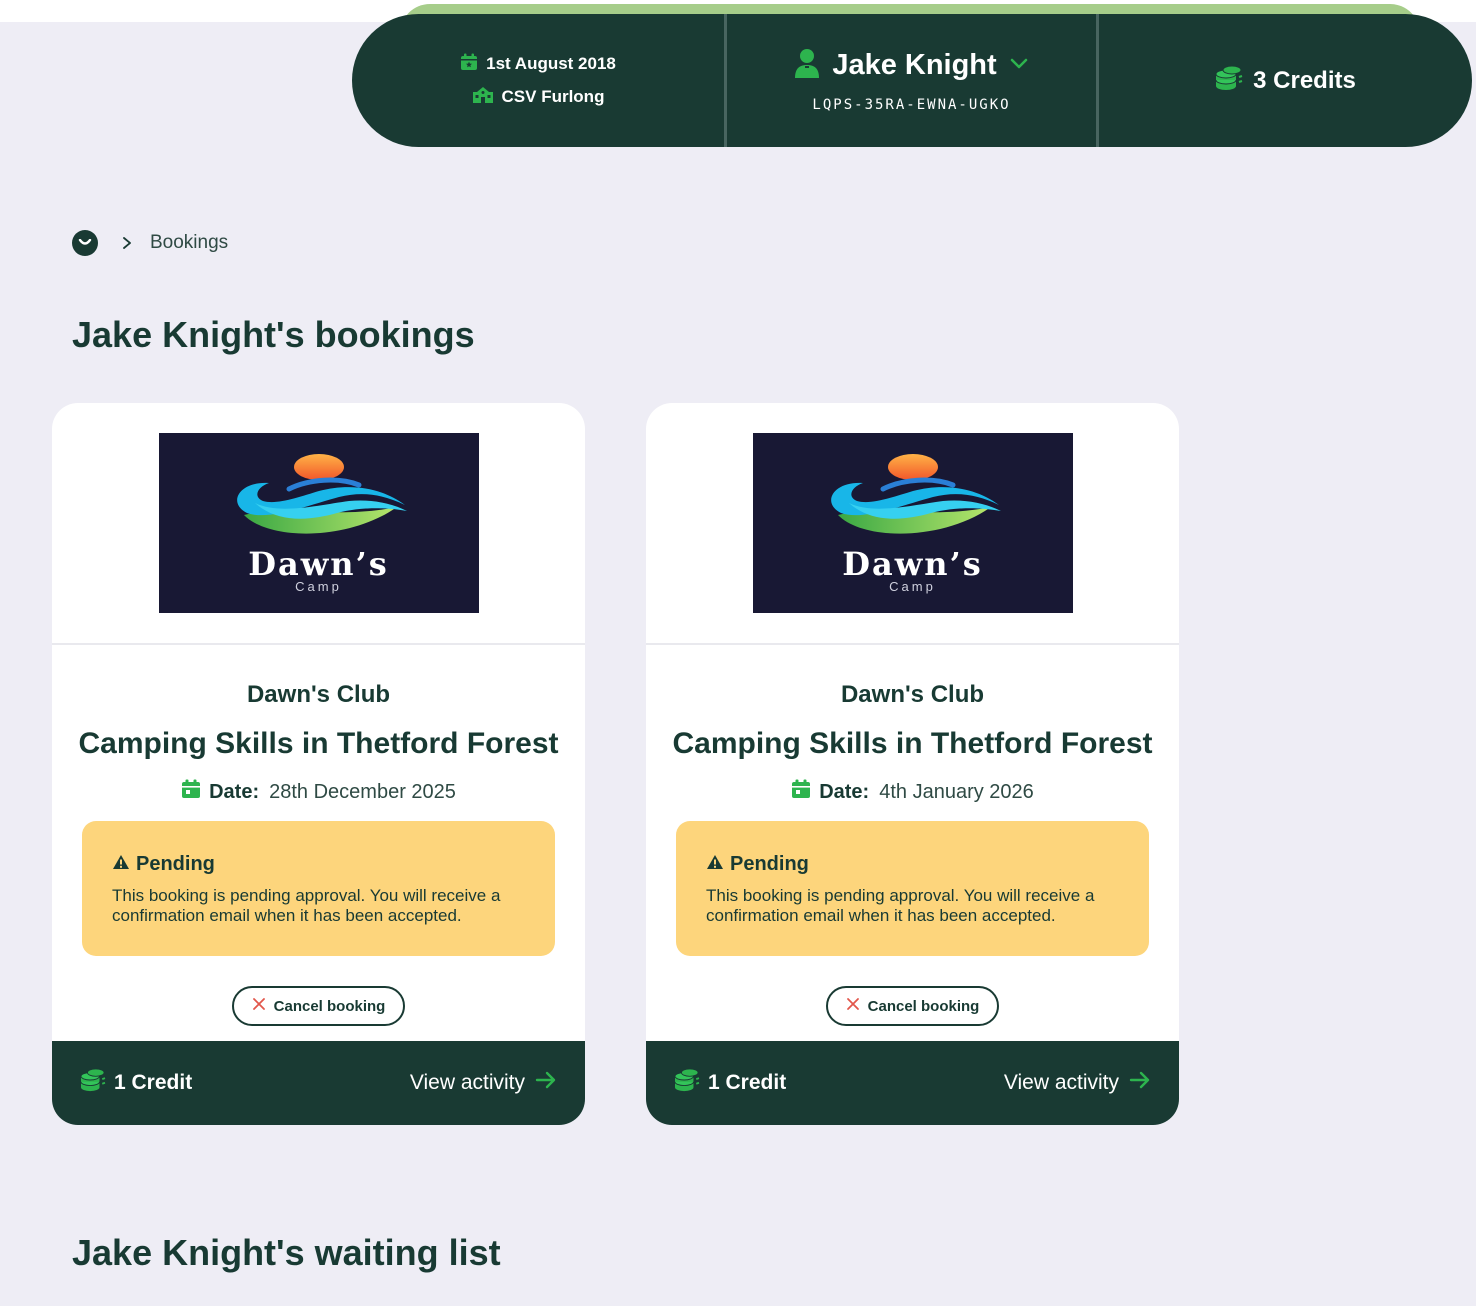 This screenshot has width=1476, height=1306. I want to click on user-name: Jake Knight, so click(914, 65).